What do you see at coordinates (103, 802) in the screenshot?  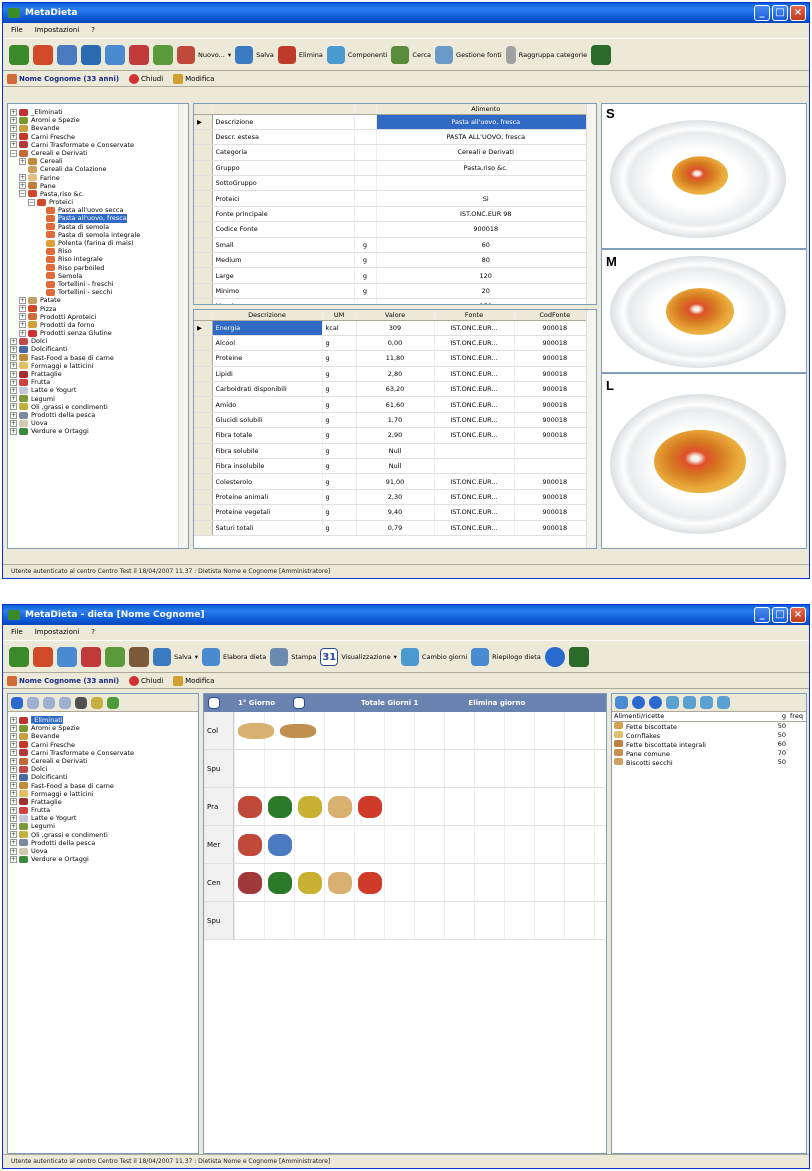 I see `tree-node: + Frattaglie` at bounding box center [103, 802].